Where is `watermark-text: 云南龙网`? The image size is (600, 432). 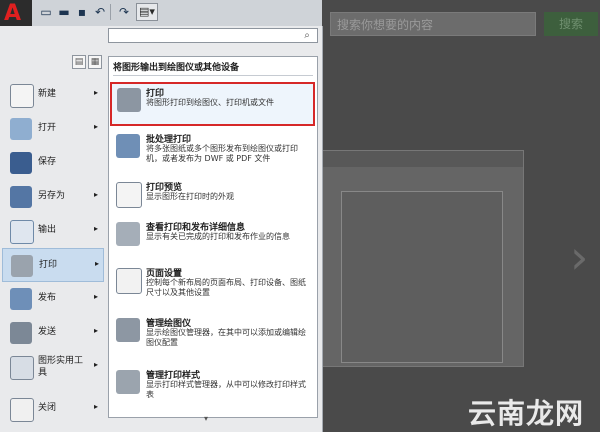 watermark-text: 云南龙网 is located at coordinates (526, 413).